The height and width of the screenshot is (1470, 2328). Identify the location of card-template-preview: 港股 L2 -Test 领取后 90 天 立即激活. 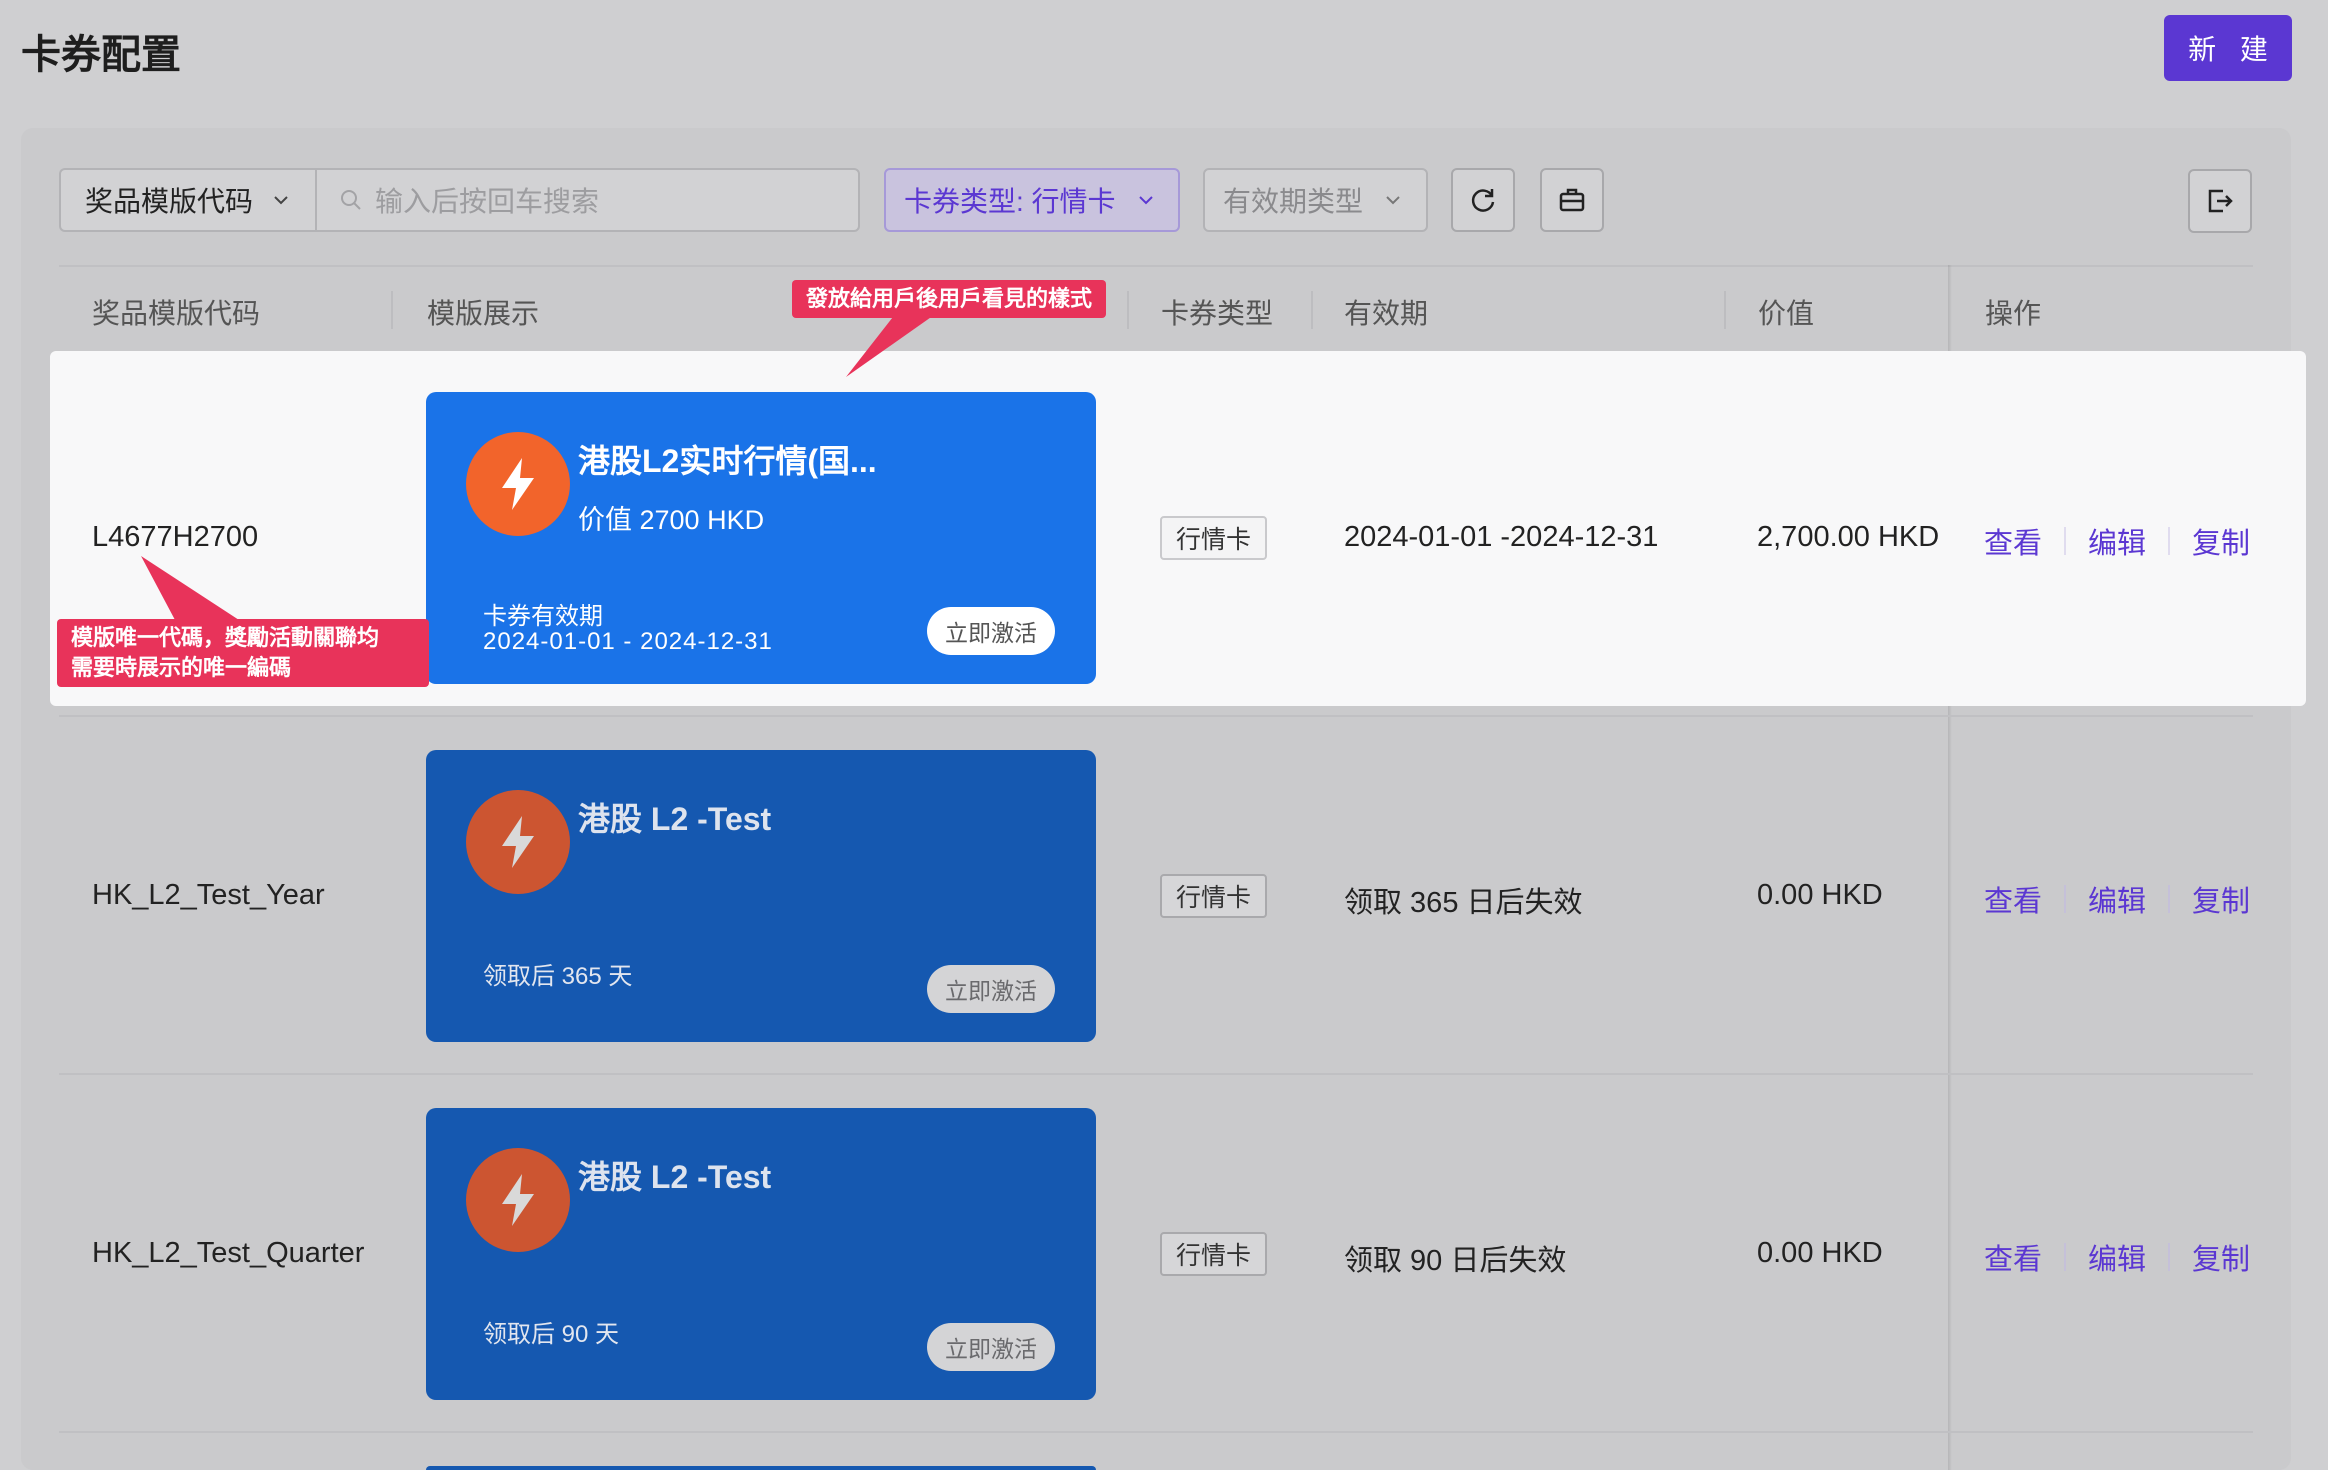
(761, 1254).